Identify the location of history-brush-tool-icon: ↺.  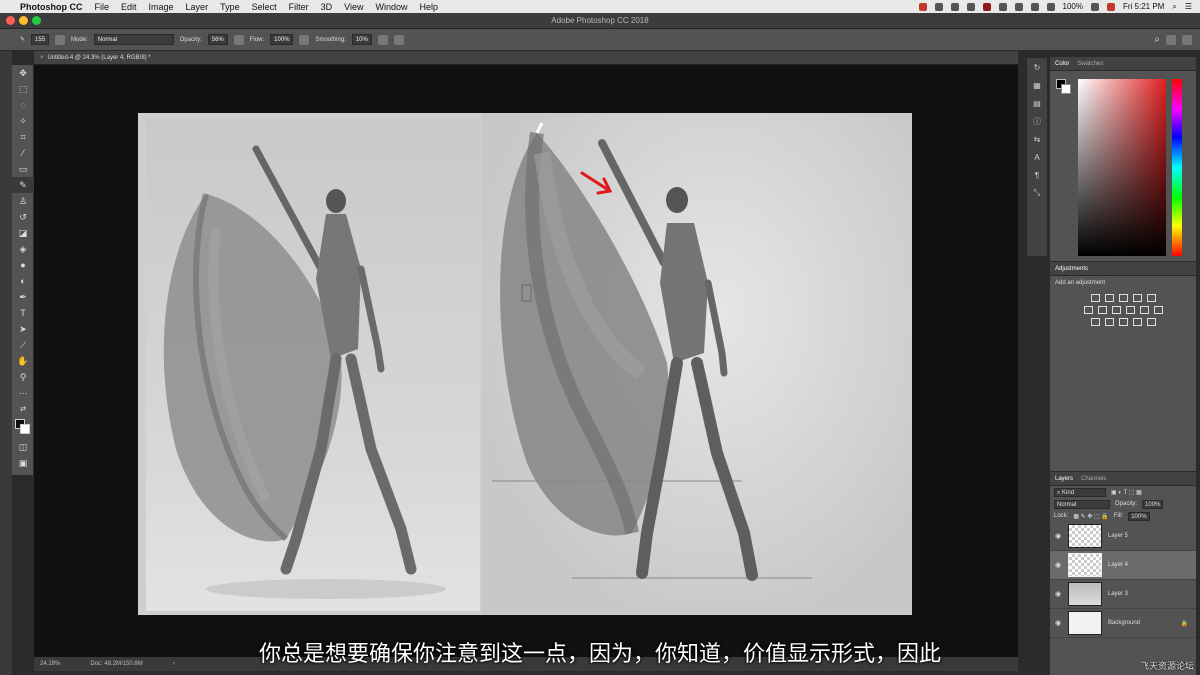
(23, 217).